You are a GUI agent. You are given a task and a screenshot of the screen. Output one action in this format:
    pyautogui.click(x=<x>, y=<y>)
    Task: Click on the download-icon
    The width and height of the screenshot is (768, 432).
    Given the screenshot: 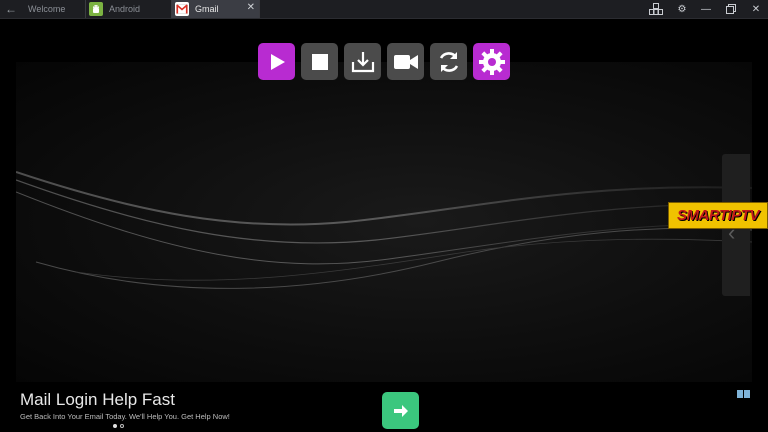 What is the action you would take?
    pyautogui.click(x=362, y=61)
    